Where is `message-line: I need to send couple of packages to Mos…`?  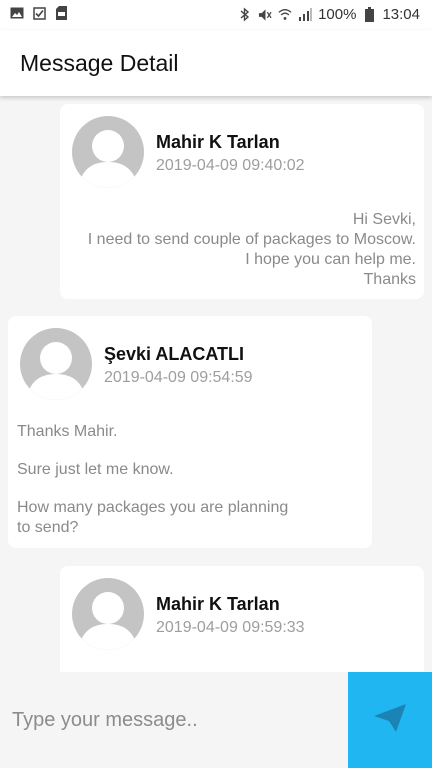 message-line: I need to send couple of packages to Mos… is located at coordinates (251, 239).